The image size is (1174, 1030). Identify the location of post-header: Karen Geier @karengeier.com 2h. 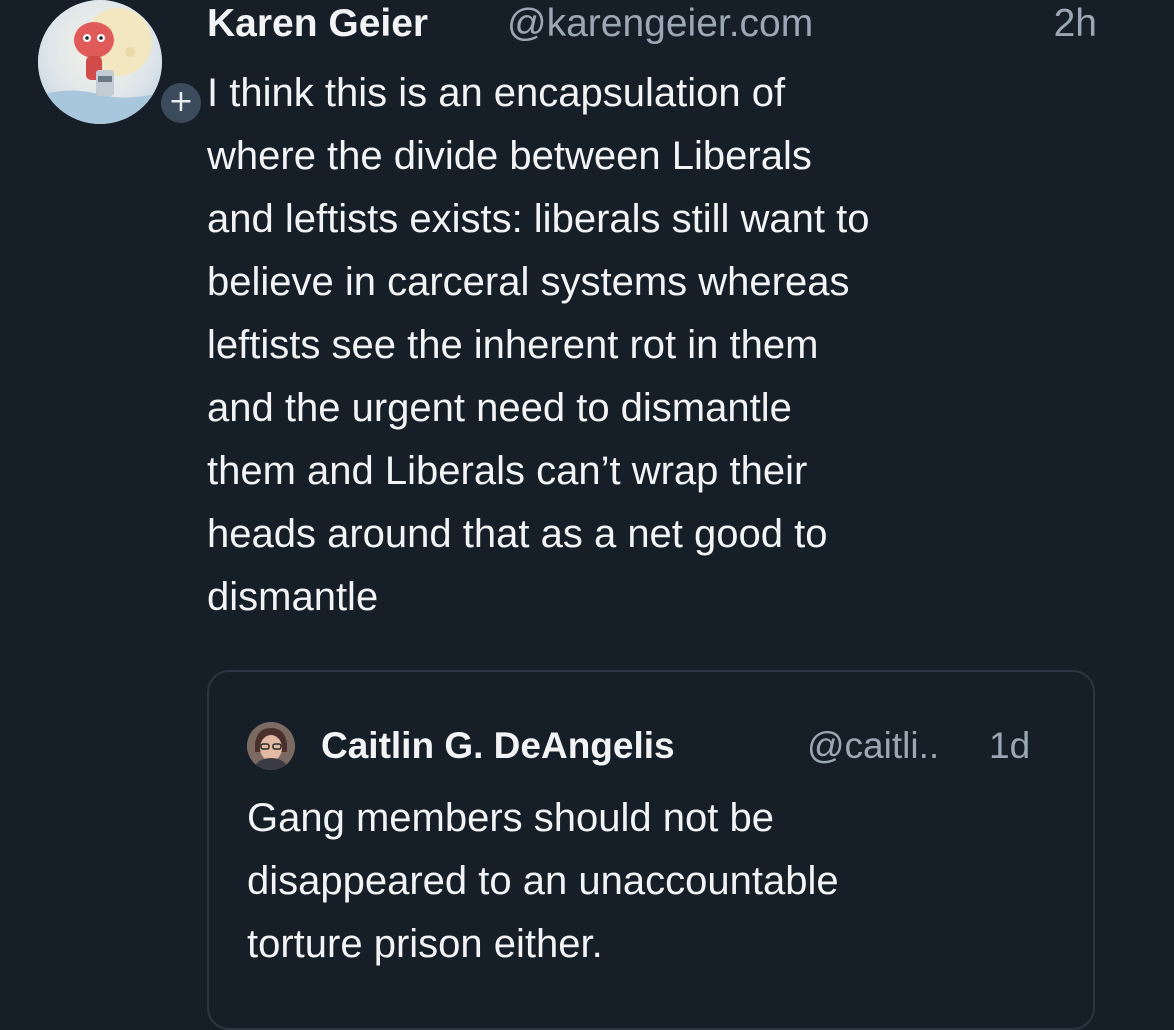
(652, 23).